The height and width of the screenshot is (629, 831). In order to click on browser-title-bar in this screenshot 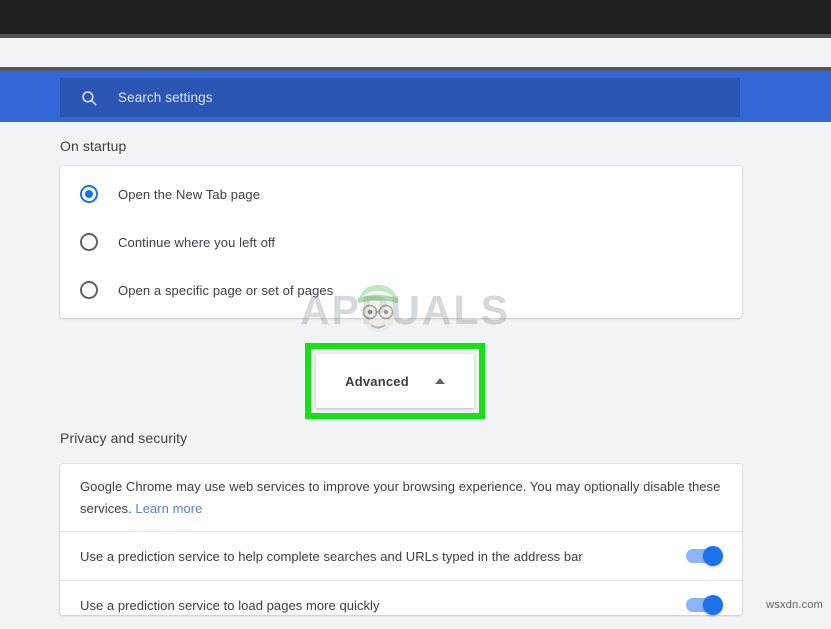, I will do `click(415, 17)`.